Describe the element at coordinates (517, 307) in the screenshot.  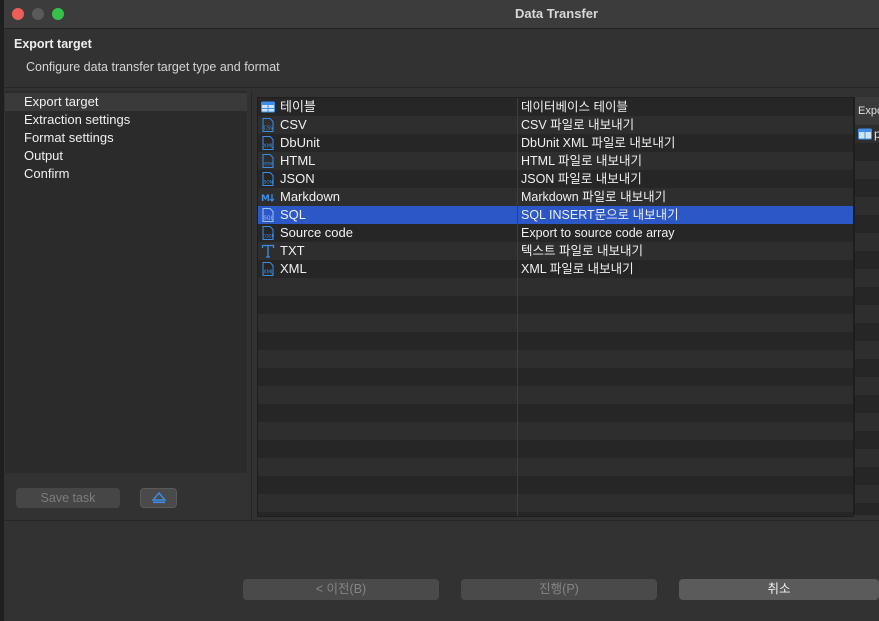
I see `column-divider` at that location.